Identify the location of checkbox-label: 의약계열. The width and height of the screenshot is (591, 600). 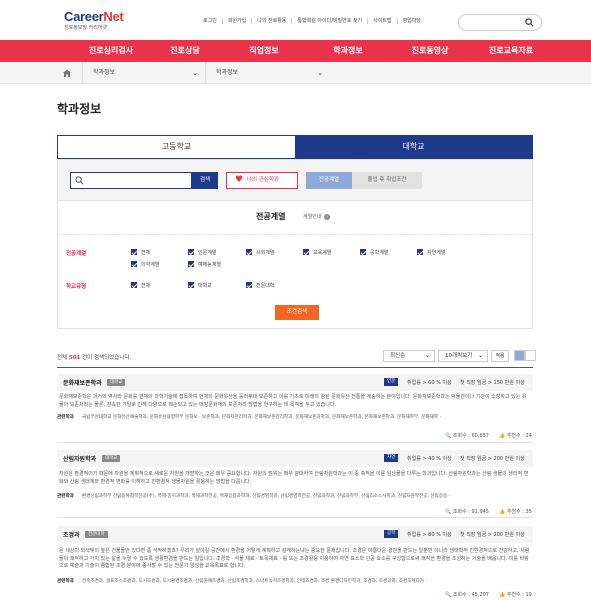
(150, 265).